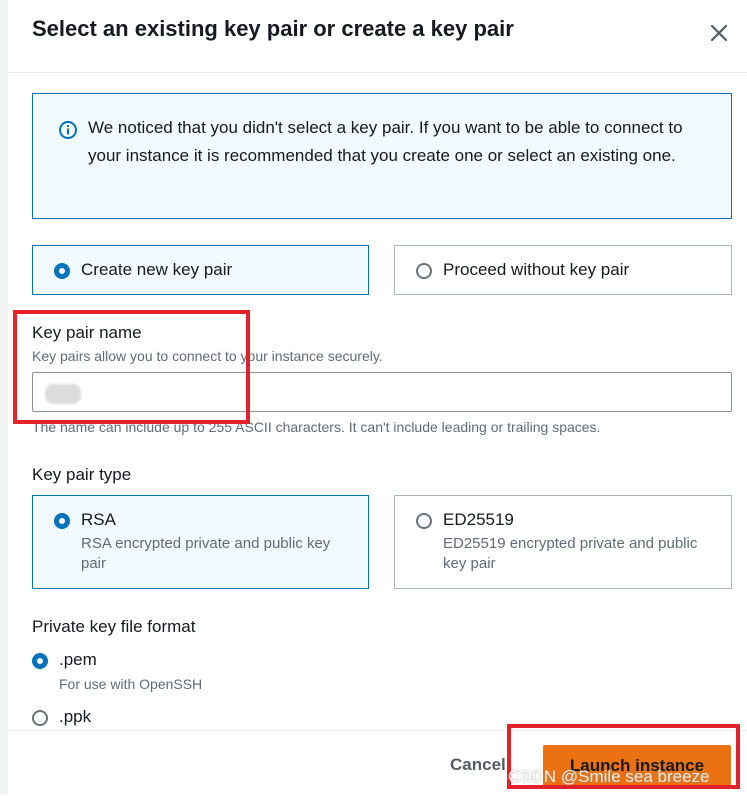 Image resolution: width=747 pixels, height=796 pixels. Describe the element at coordinates (157, 269) in the screenshot. I see `option-label: Create new key pair` at that location.